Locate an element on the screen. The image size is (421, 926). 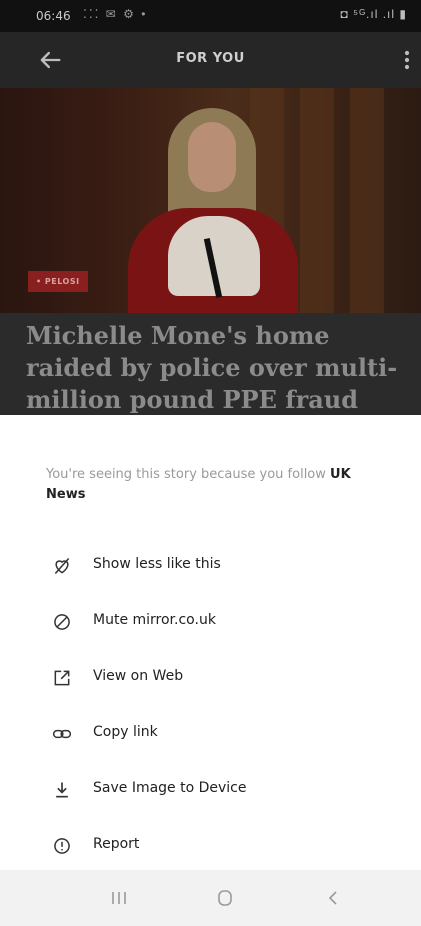
category-badge: • PELOSI is located at coordinates (58, 281).